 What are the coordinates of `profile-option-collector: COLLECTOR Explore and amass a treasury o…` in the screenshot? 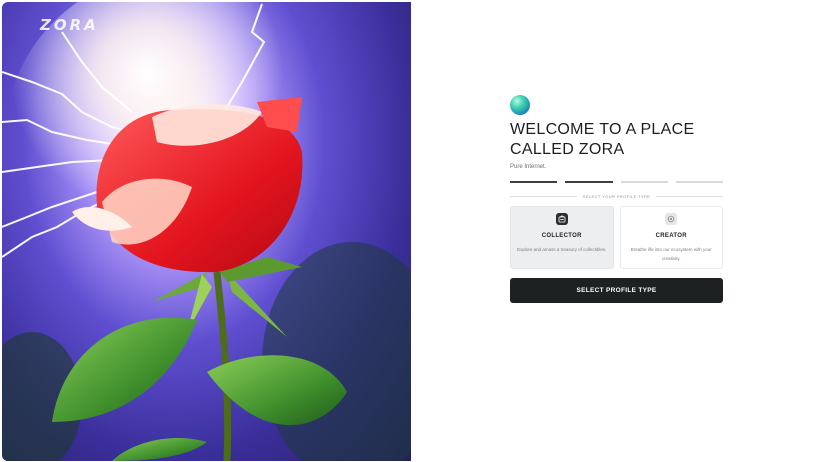 It's located at (562, 237).